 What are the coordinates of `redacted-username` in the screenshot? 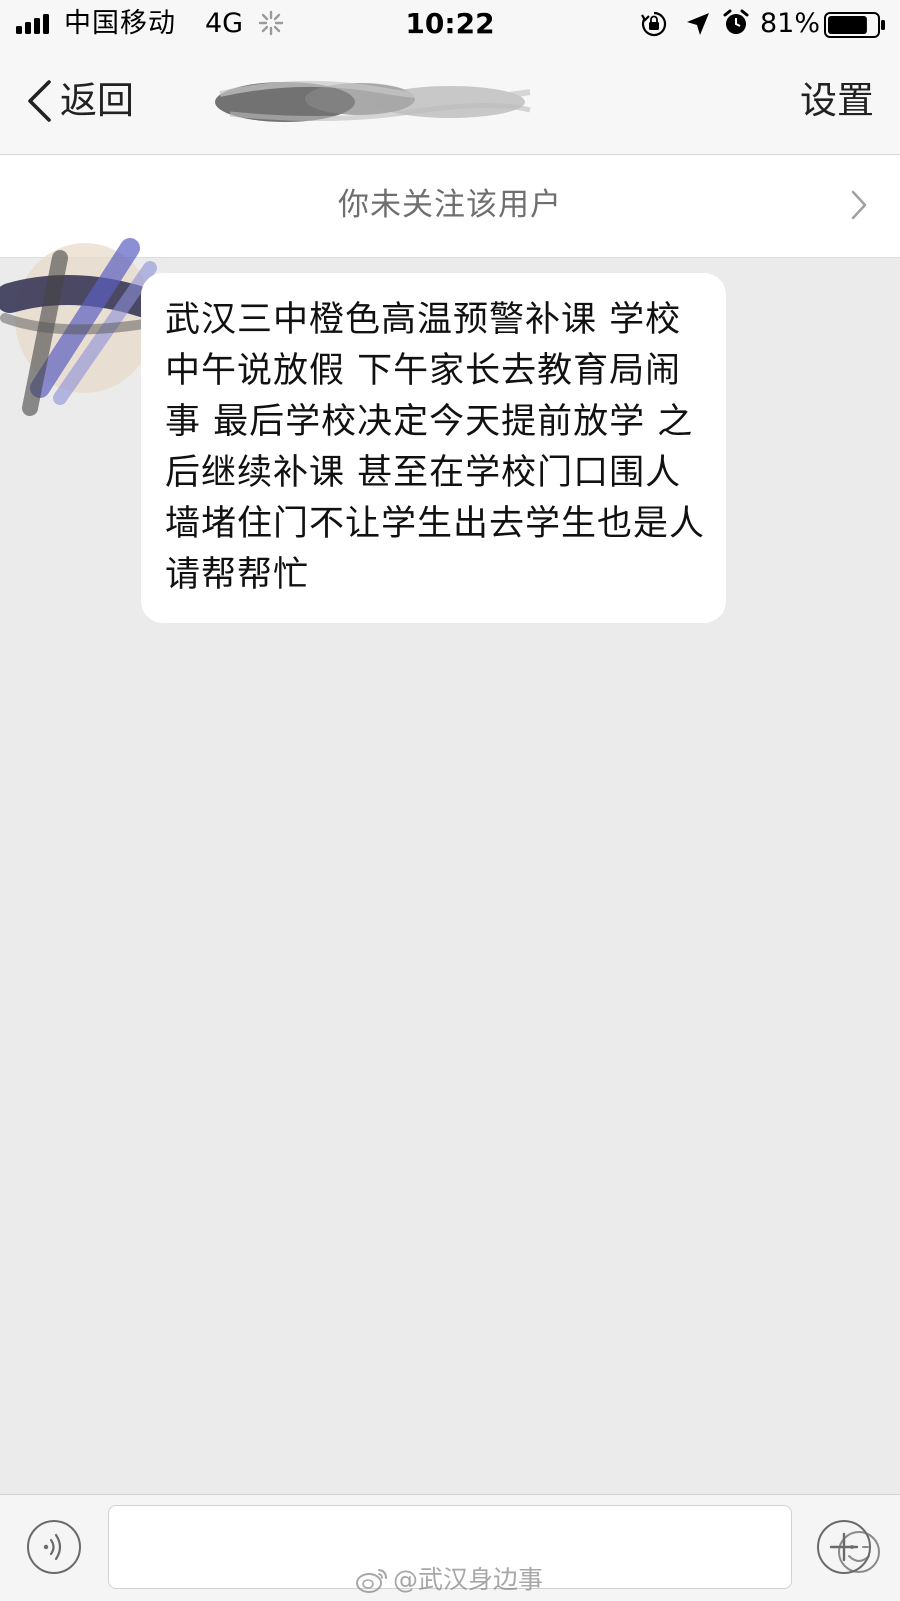 It's located at (373, 101).